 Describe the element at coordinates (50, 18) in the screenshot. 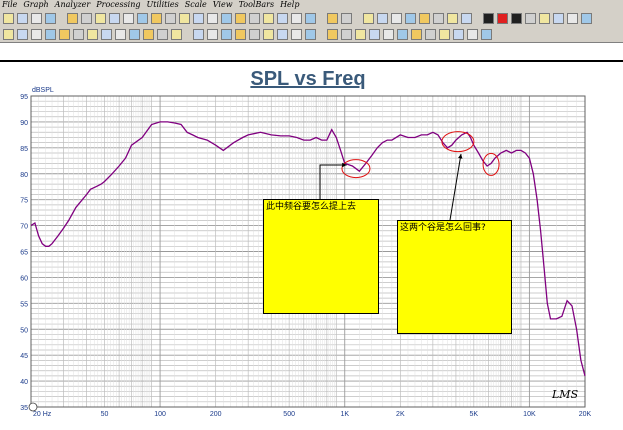

I see `page-icon` at that location.